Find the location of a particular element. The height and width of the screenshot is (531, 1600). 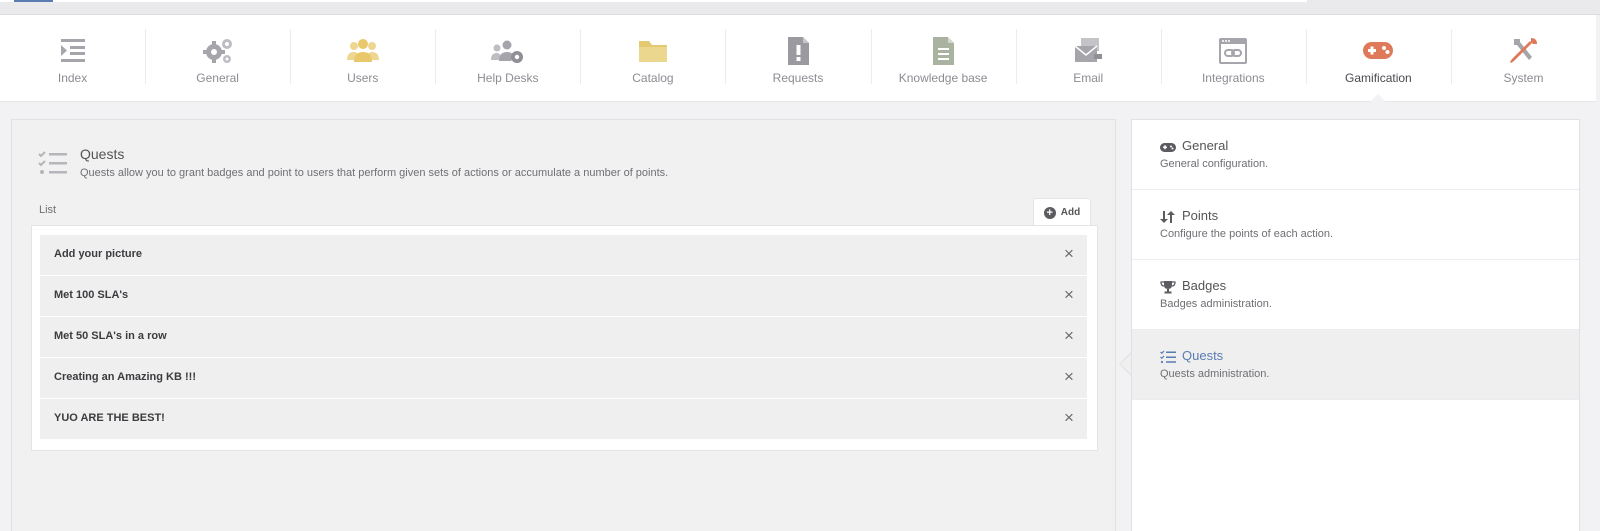

list-item: Creating an Amazing KB !!! × is located at coordinates (563, 378).